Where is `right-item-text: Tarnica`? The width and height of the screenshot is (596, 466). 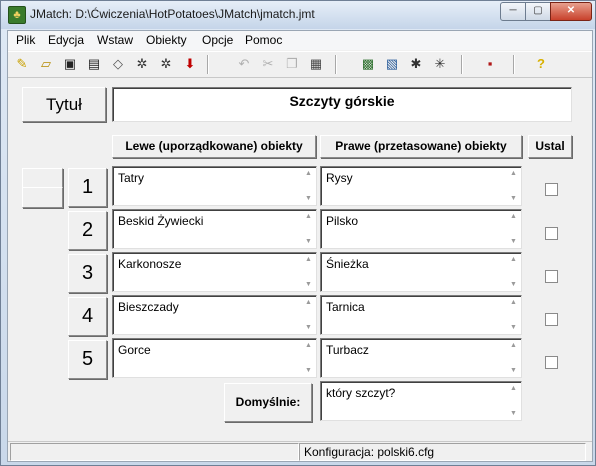
right-item-text: Tarnica is located at coordinates (345, 307).